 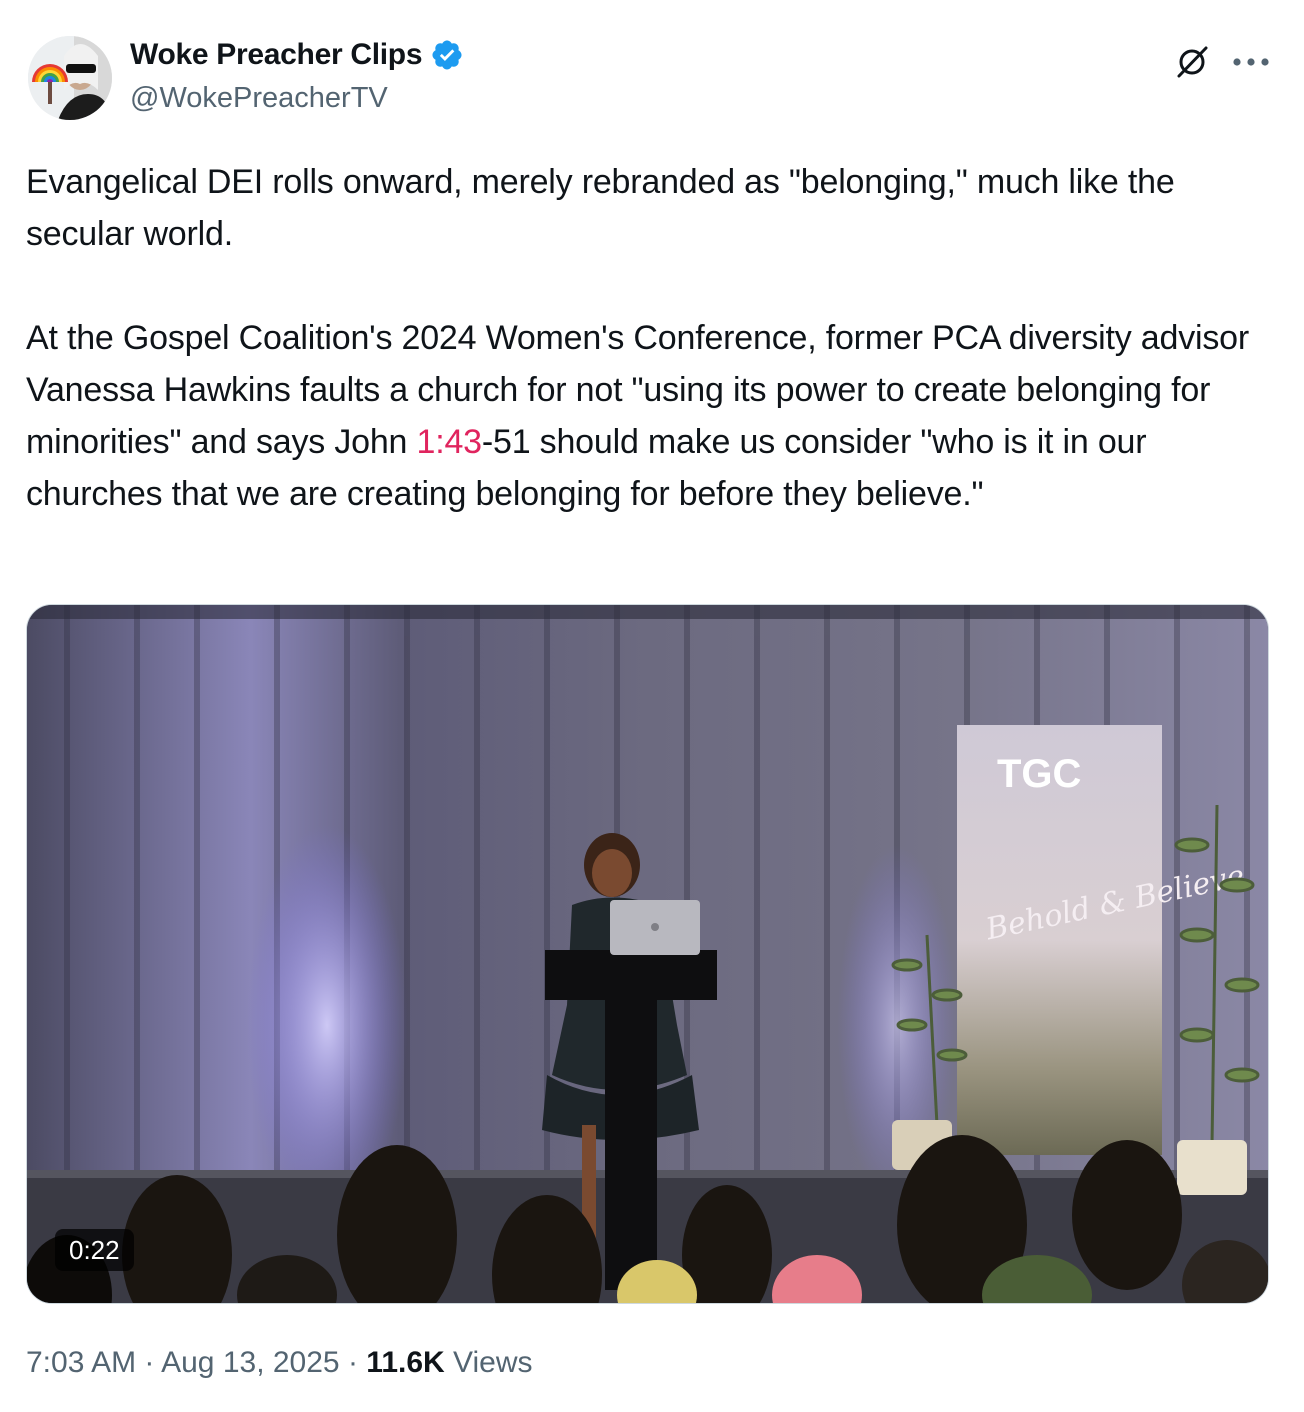 I want to click on grok-button, so click(x=1192, y=62).